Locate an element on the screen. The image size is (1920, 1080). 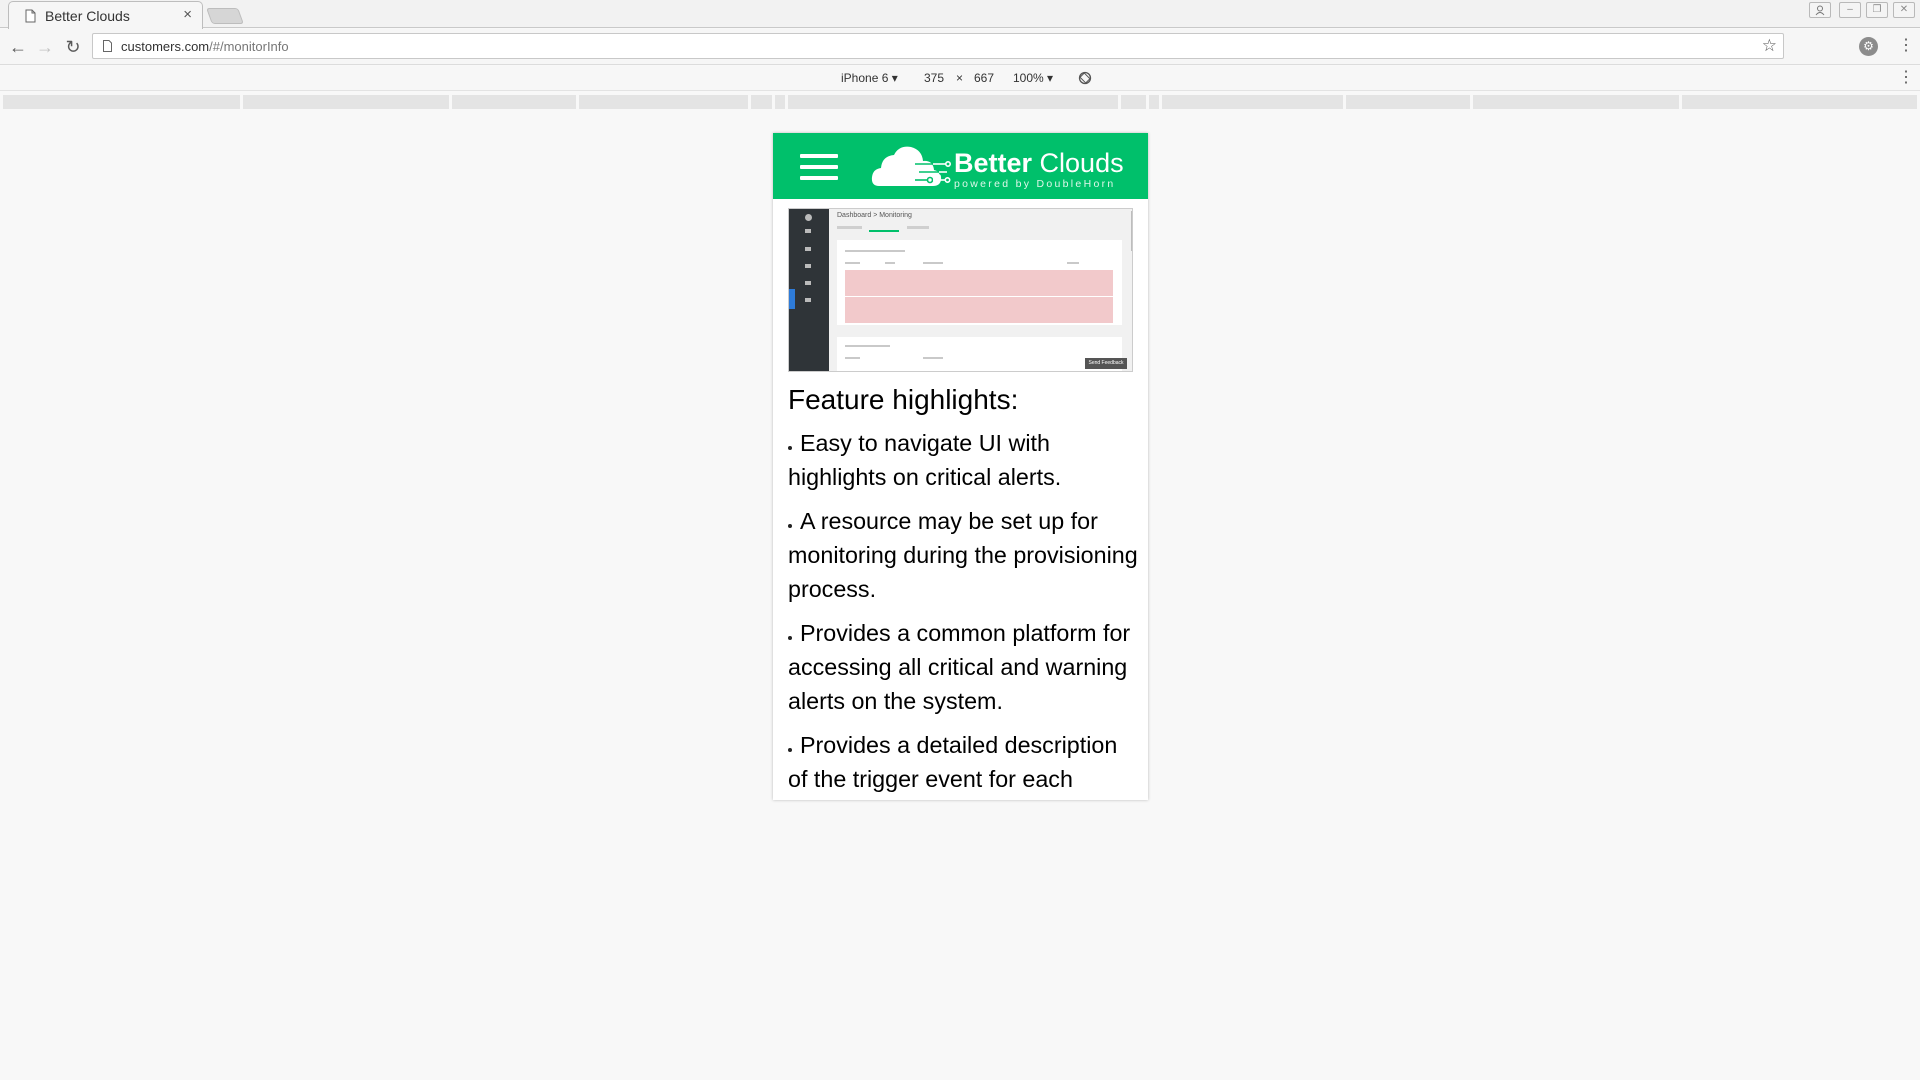
forward-arrow-icon: → is located at coordinates (45, 47).